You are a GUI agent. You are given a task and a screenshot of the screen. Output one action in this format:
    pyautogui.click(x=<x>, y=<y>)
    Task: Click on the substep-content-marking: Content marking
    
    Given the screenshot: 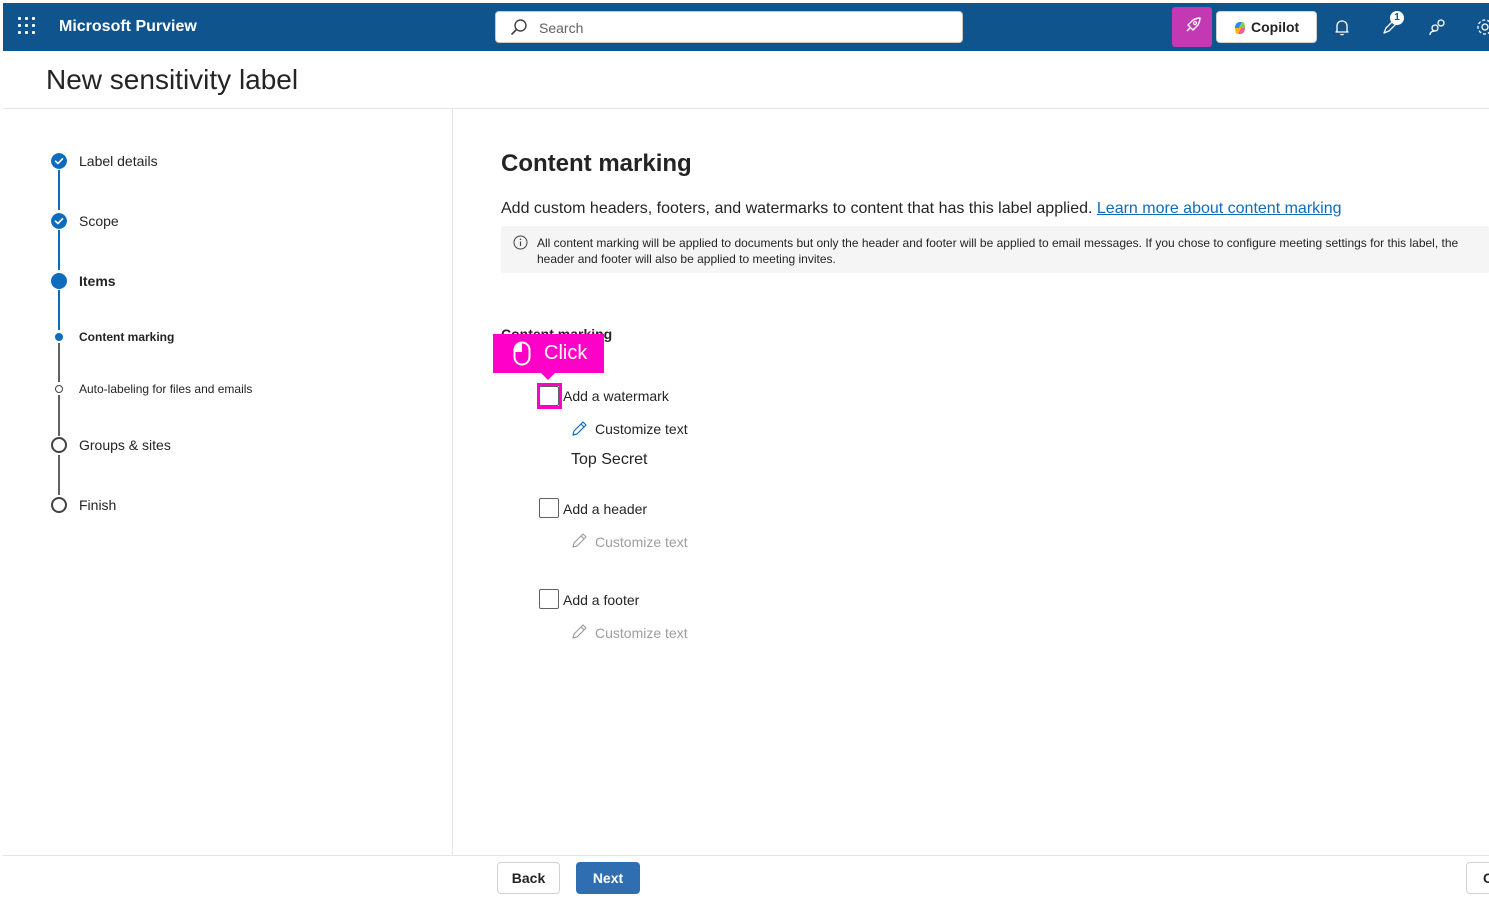 What is the action you would take?
    pyautogui.click(x=126, y=337)
    